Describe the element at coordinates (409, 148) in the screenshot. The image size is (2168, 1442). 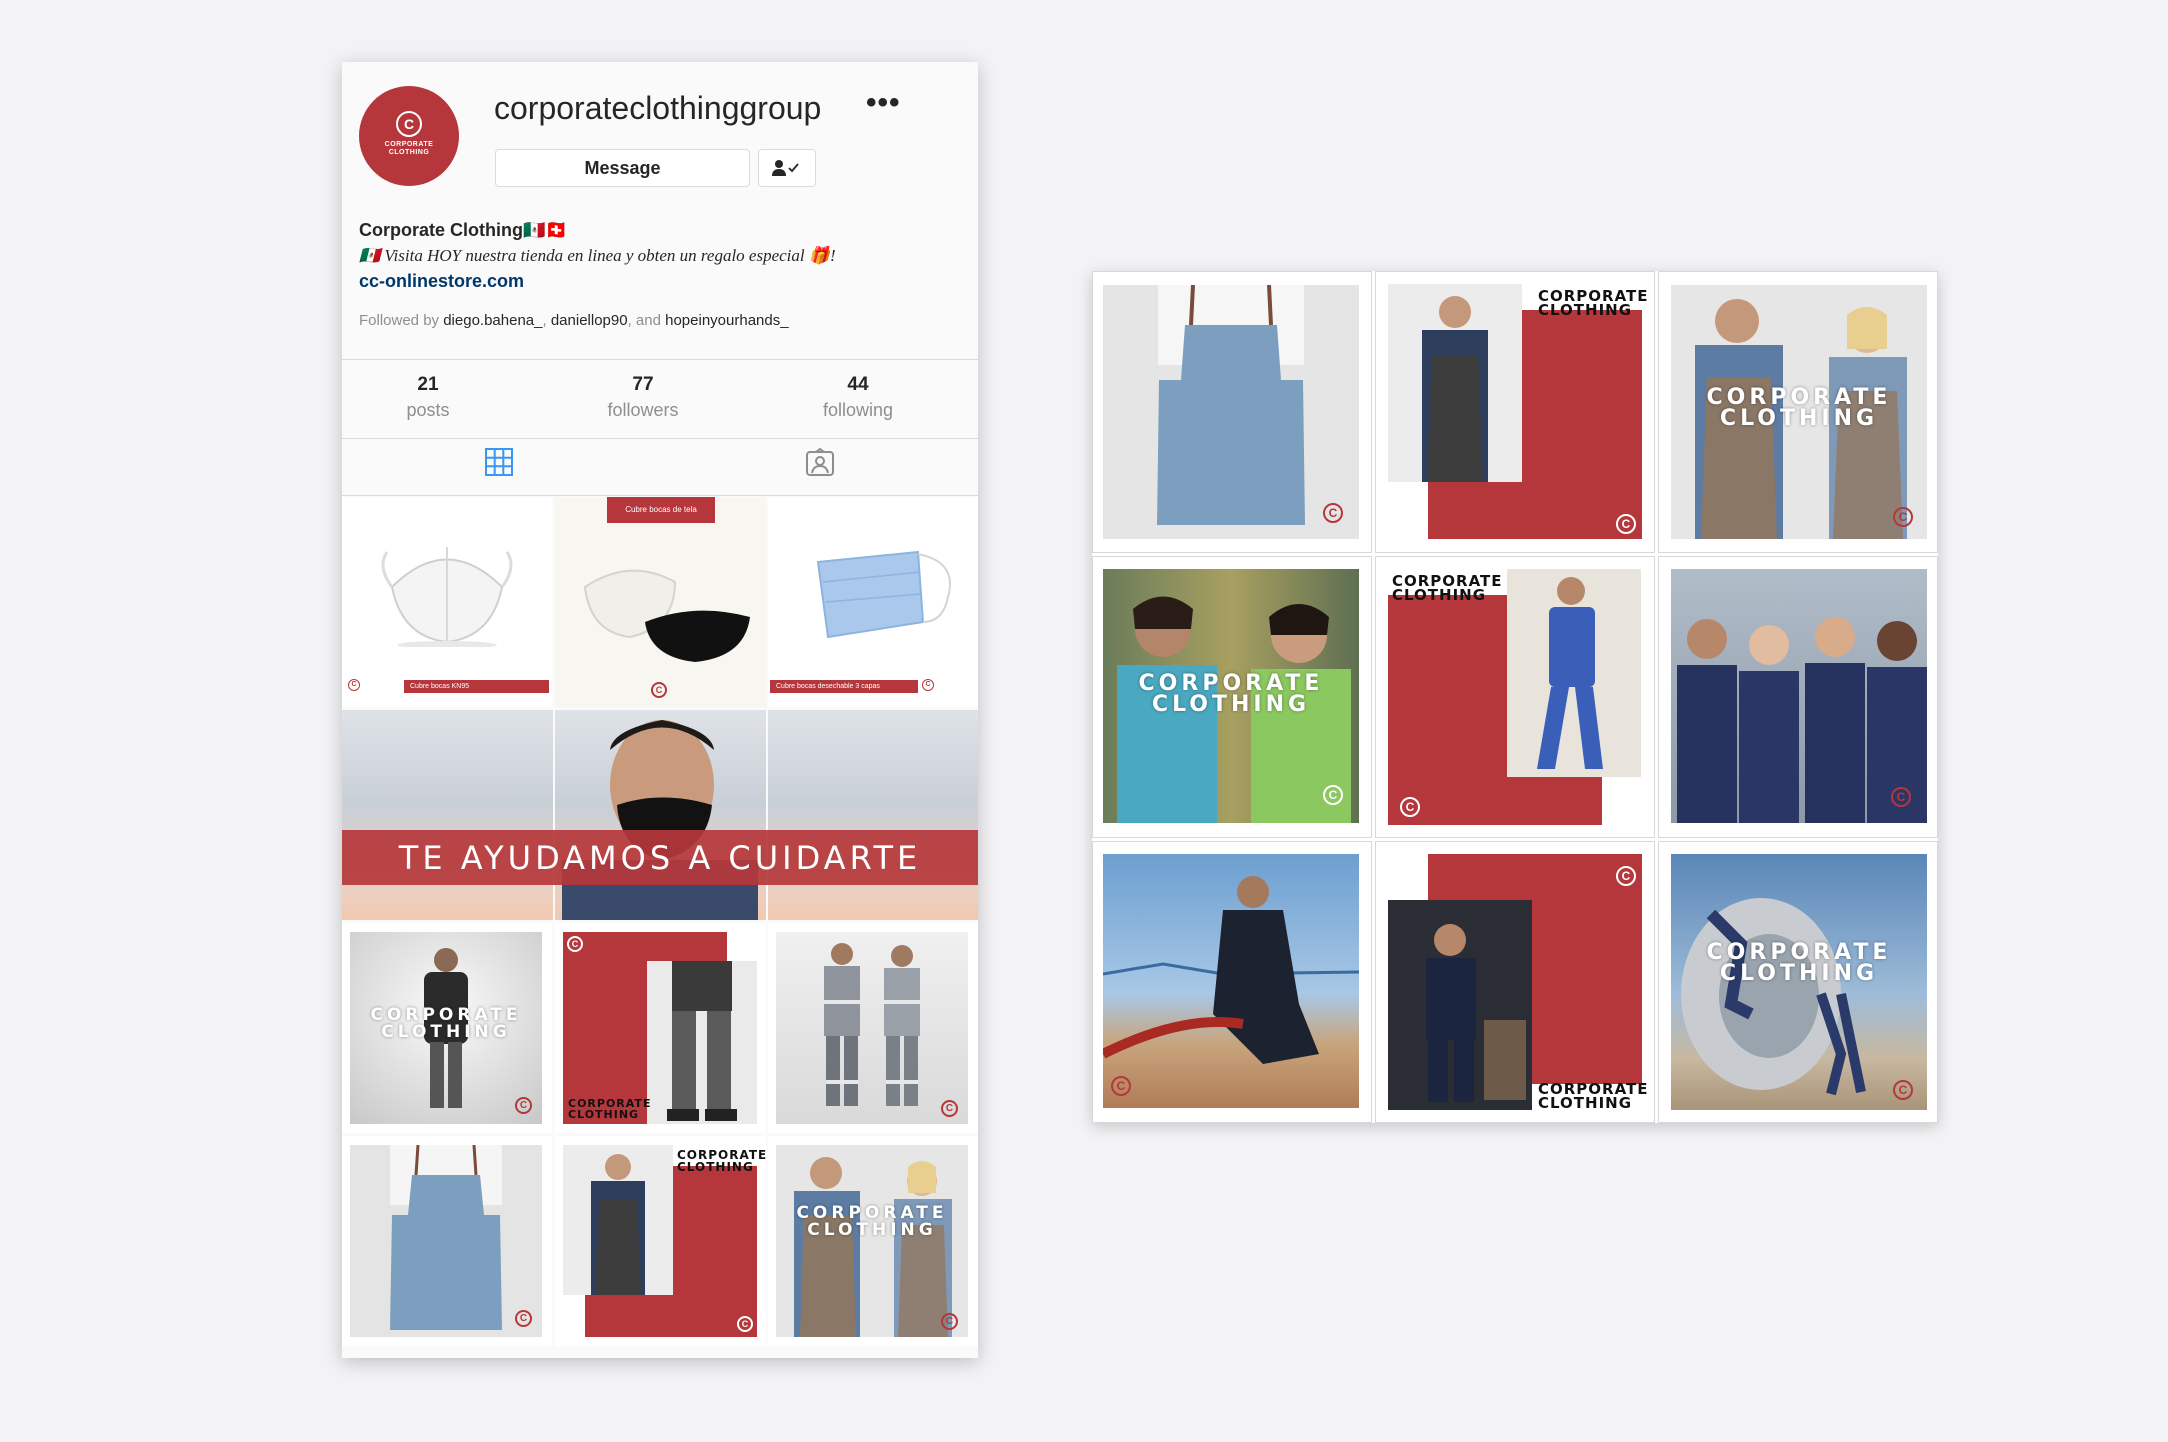
I see `avatar-brand-text: CORPORATE CLOTHING` at that location.